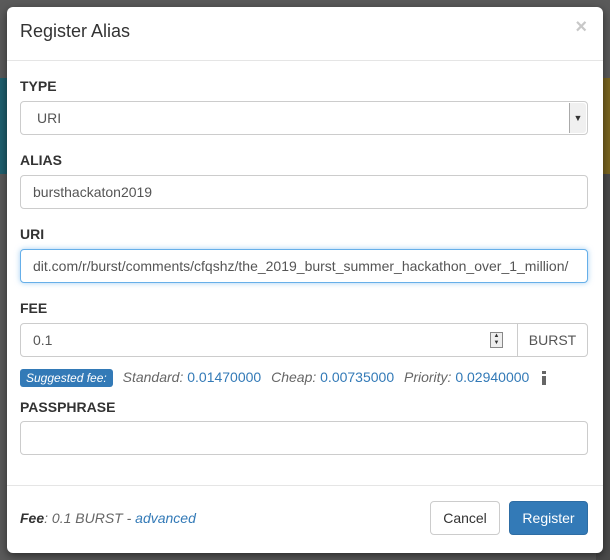 The height and width of the screenshot is (560, 610). I want to click on fee-option-priority: Priority: 0.02940000, so click(466, 377).